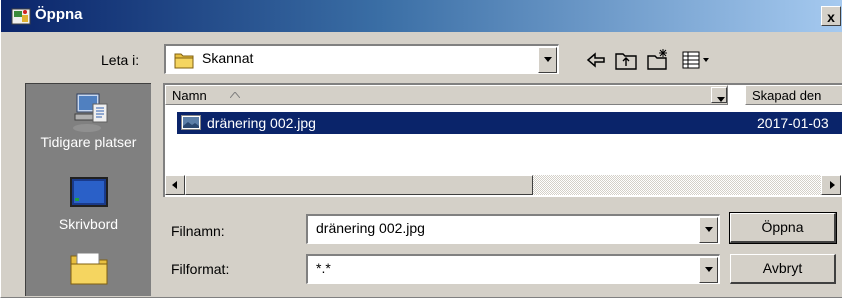 This screenshot has height=298, width=842. What do you see at coordinates (228, 58) in the screenshot?
I see `lookin-value: Skannat` at bounding box center [228, 58].